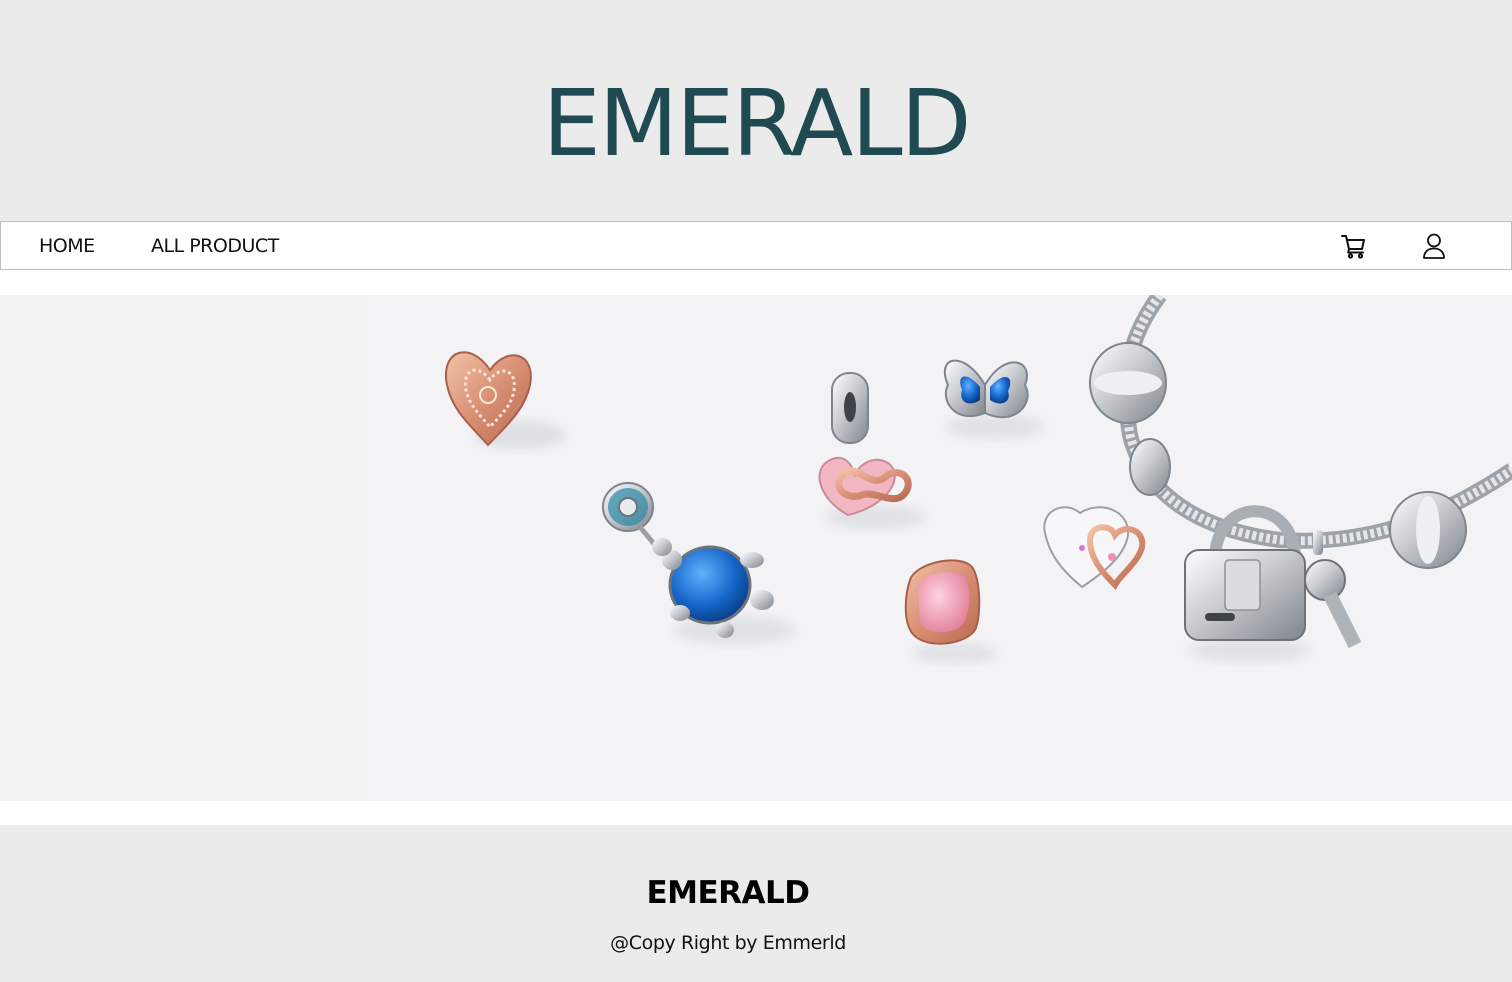 The width and height of the screenshot is (1512, 982). Describe the element at coordinates (1300, 432) in the screenshot. I see `snake-chain-bracelet` at that location.